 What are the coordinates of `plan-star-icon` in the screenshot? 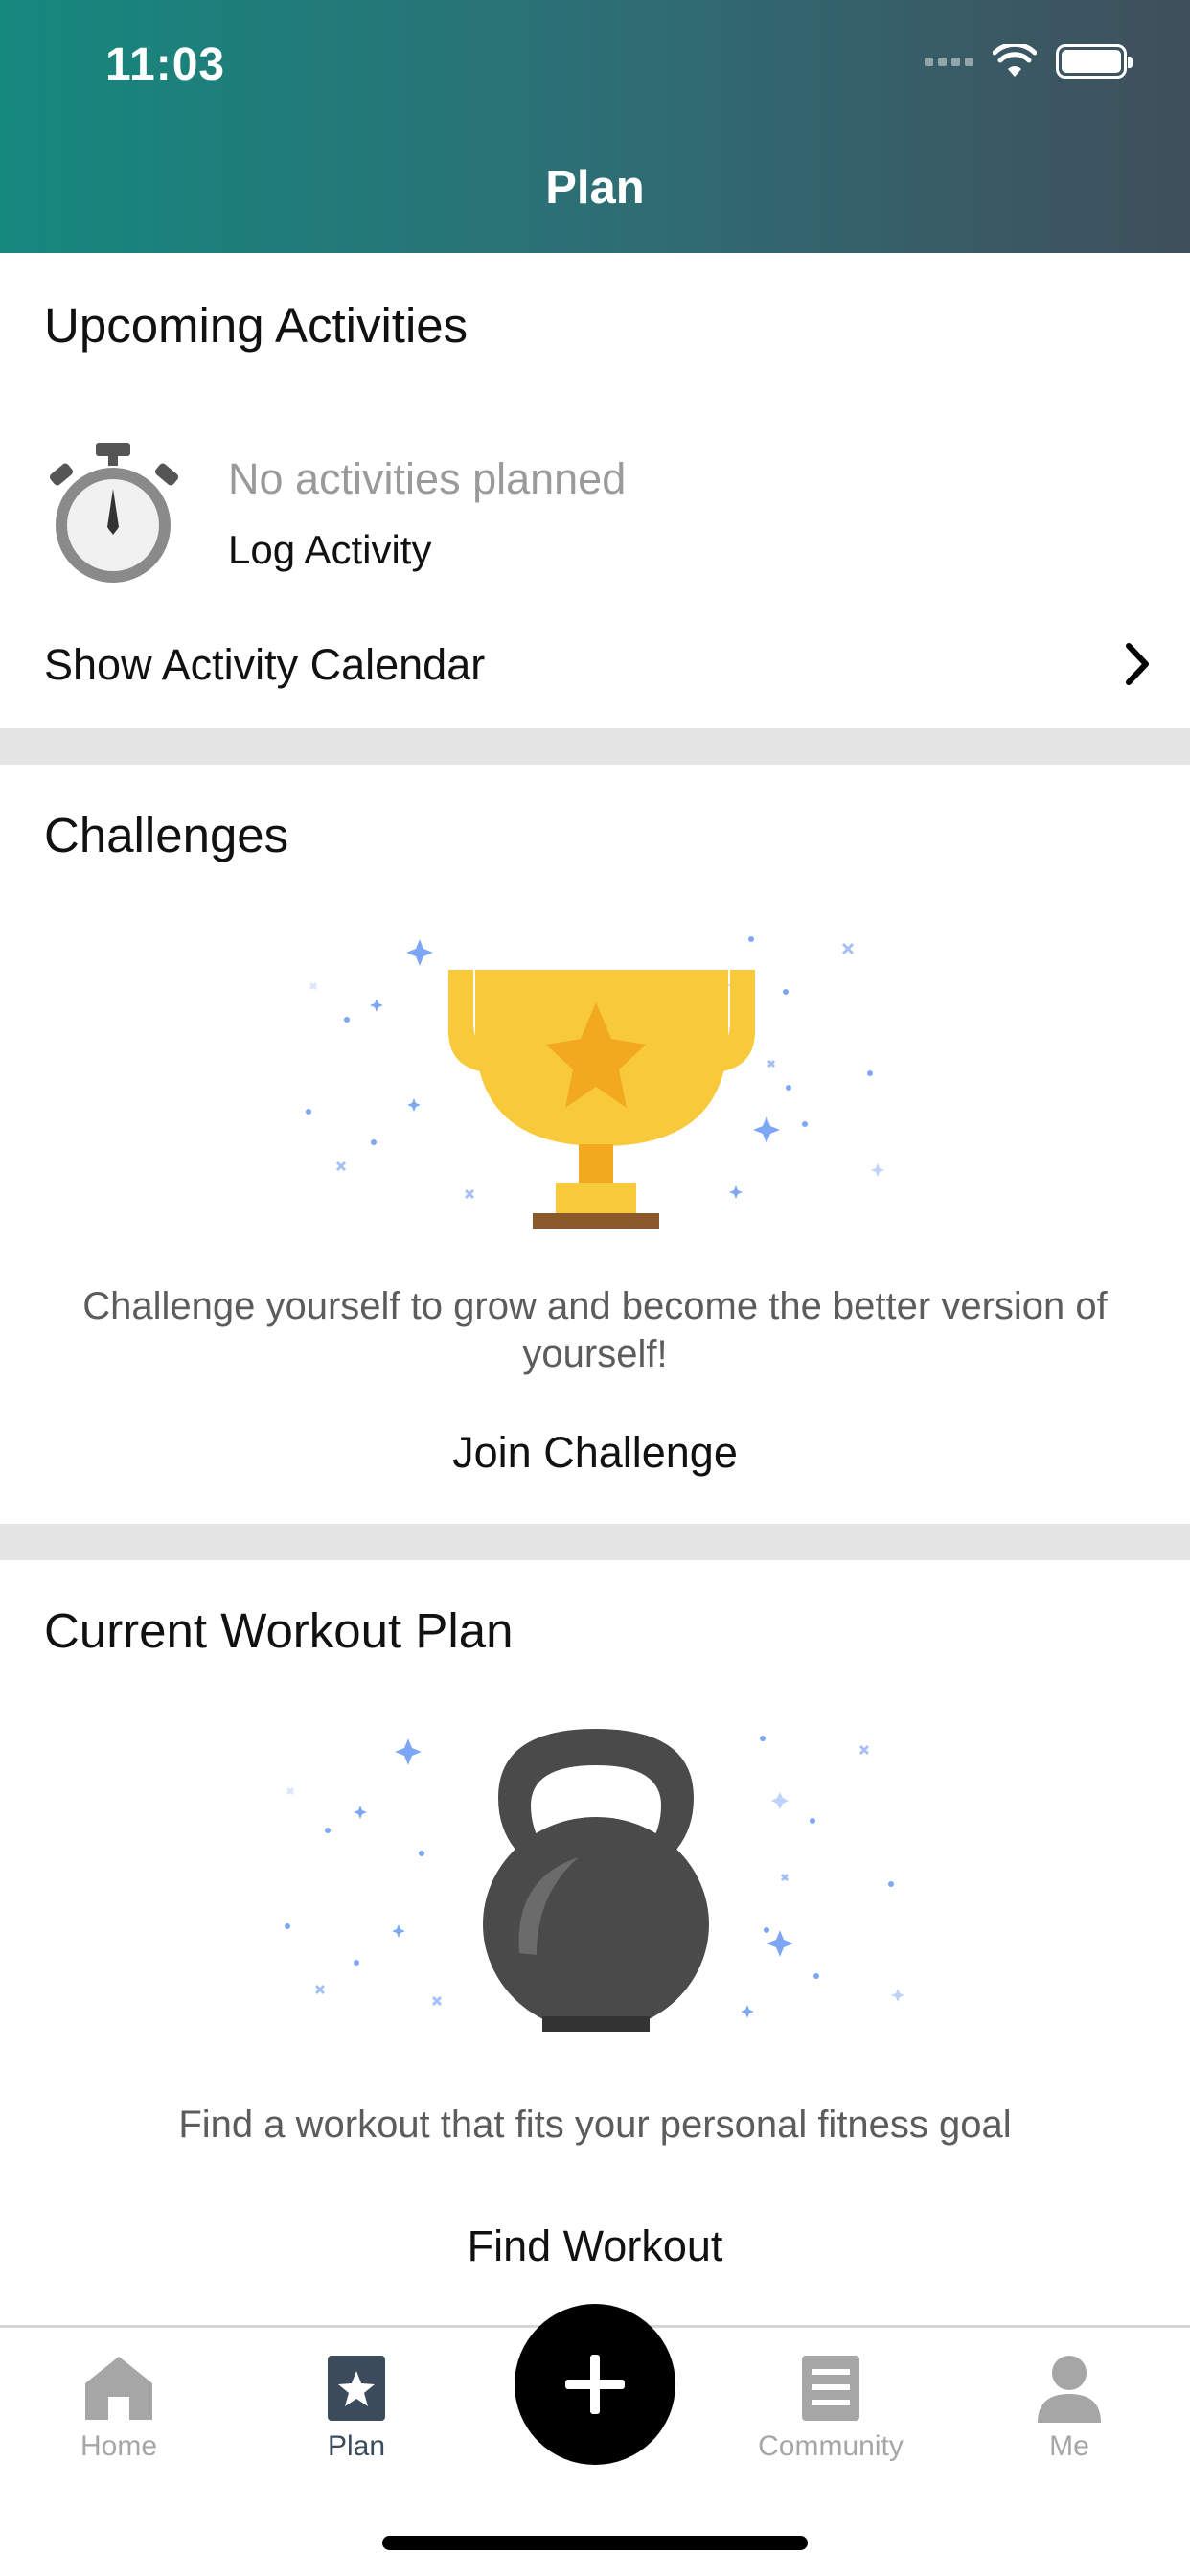 It's located at (357, 2388).